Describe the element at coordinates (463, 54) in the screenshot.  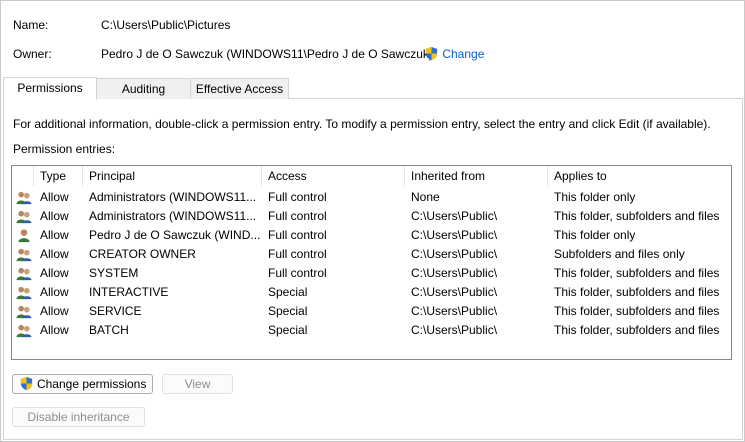
I see `change-owner-label: Change` at that location.